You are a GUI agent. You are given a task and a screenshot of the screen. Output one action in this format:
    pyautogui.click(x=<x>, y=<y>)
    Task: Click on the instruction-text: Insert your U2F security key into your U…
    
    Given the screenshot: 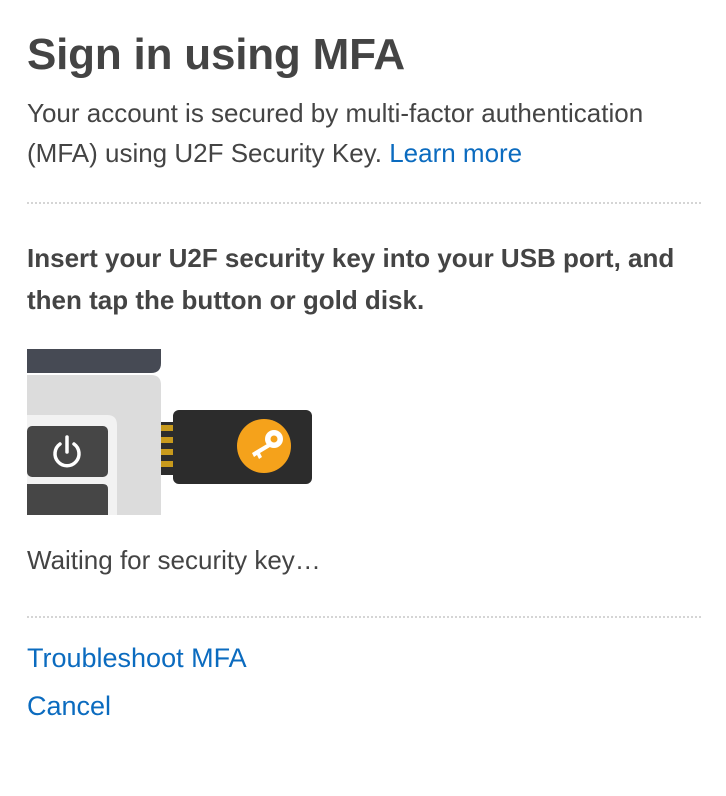 What is the action you would take?
    pyautogui.click(x=351, y=279)
    